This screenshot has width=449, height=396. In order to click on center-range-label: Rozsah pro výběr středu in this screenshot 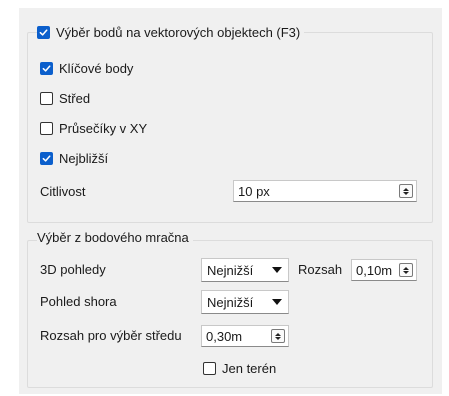, I will do `click(111, 335)`.